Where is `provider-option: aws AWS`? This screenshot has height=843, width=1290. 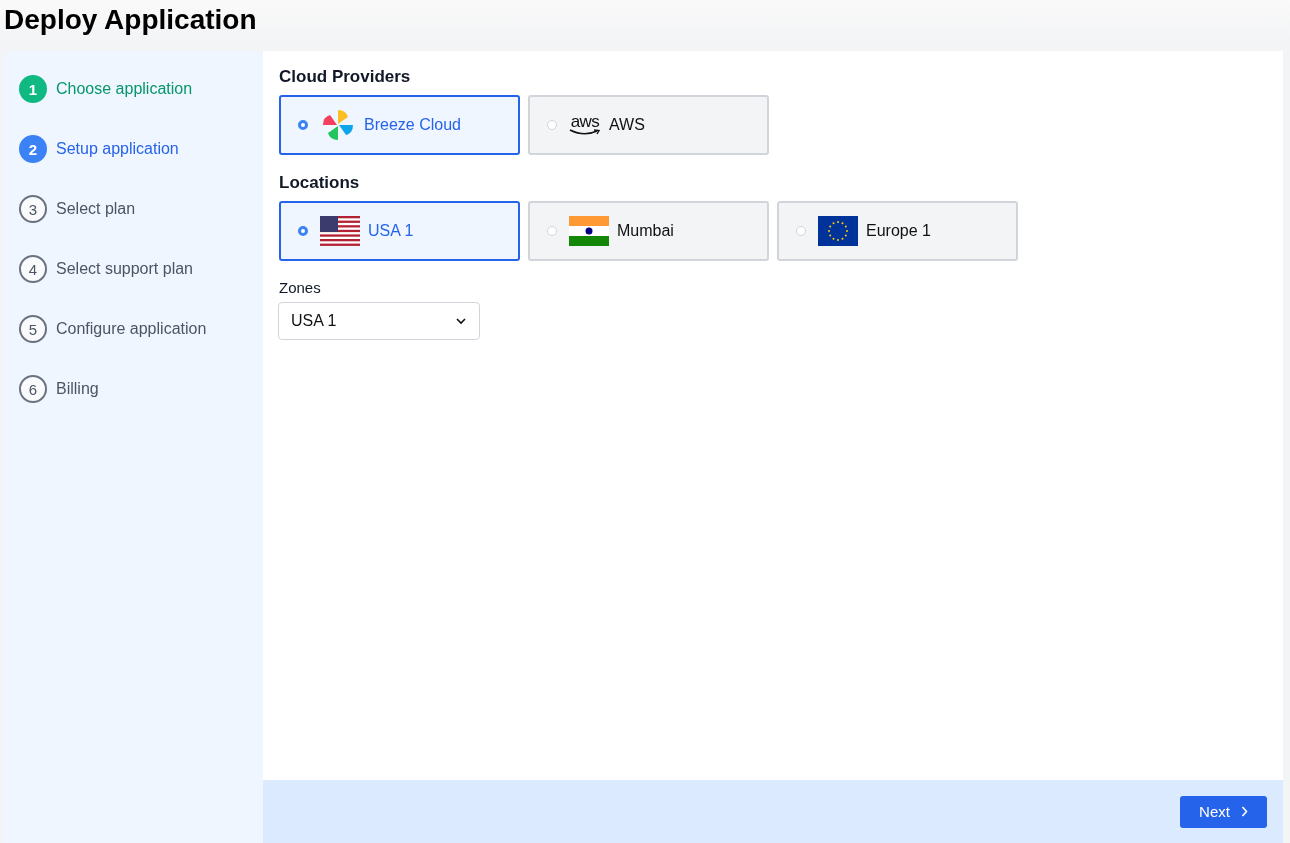
provider-option: aws AWS is located at coordinates (648, 125).